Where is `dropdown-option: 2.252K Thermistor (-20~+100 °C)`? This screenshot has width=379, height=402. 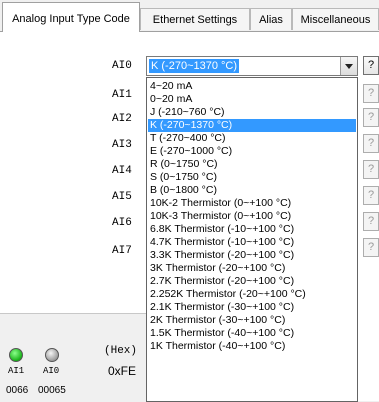 dropdown-option: 2.252K Thermistor (-20~+100 °C) is located at coordinates (252, 294).